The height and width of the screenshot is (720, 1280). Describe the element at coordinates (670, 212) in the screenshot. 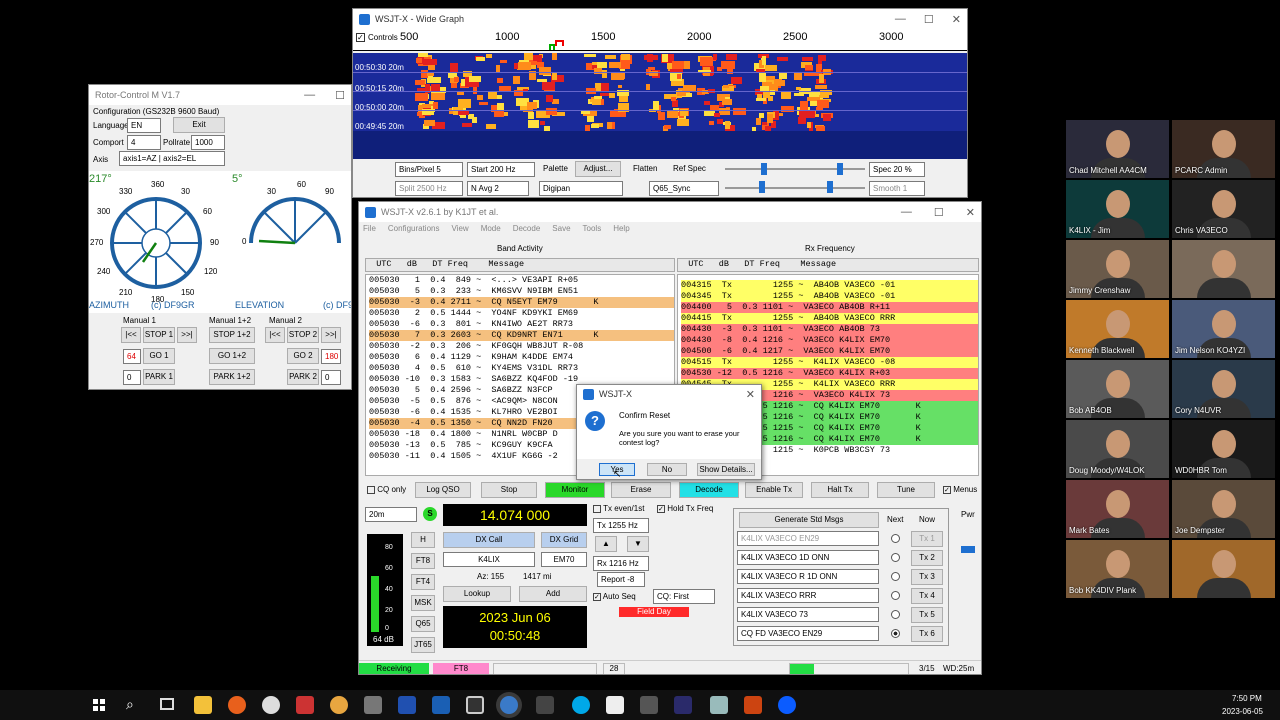

I see `wsjtx-titlebar: WSJT-X v2.6.1 by K1JT et al. — ☐ ✕` at that location.